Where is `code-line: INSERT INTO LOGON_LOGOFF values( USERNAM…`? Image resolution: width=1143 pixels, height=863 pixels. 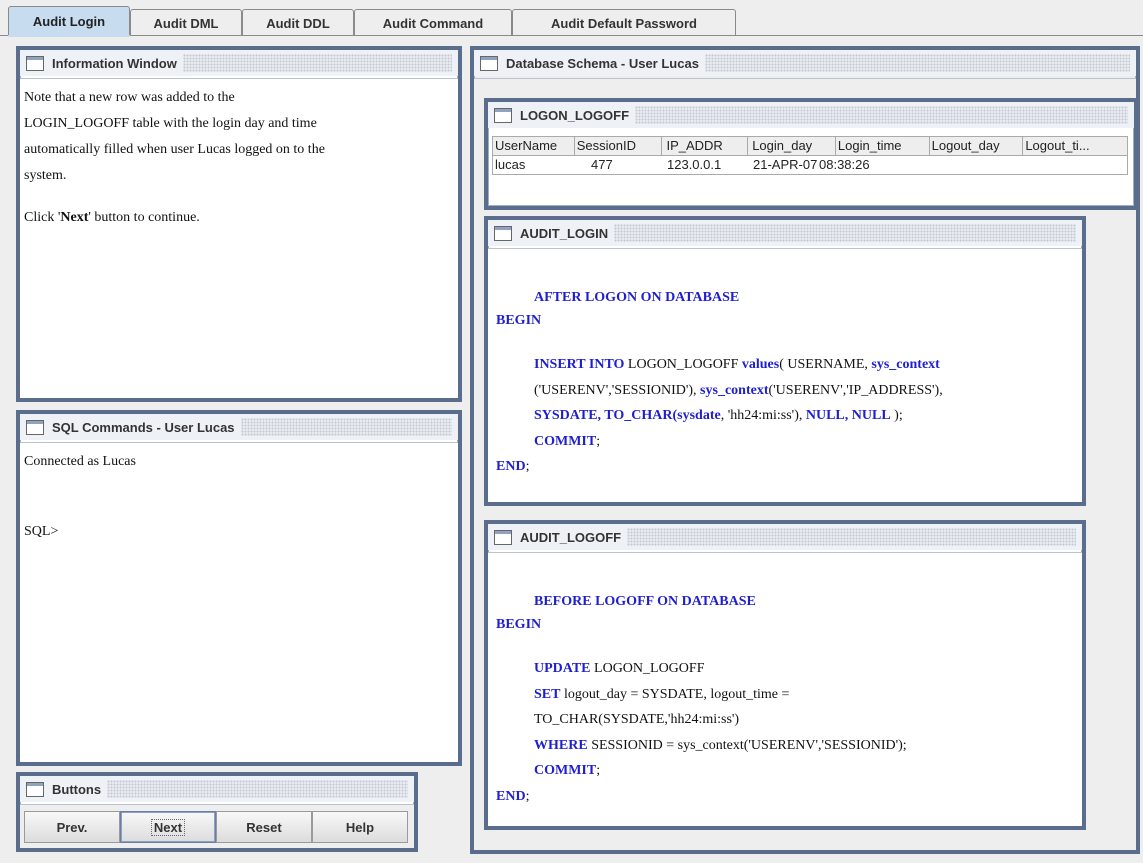 code-line: INSERT INTO LOGON_LOGOFF values( USERNAM… is located at coordinates (737, 364).